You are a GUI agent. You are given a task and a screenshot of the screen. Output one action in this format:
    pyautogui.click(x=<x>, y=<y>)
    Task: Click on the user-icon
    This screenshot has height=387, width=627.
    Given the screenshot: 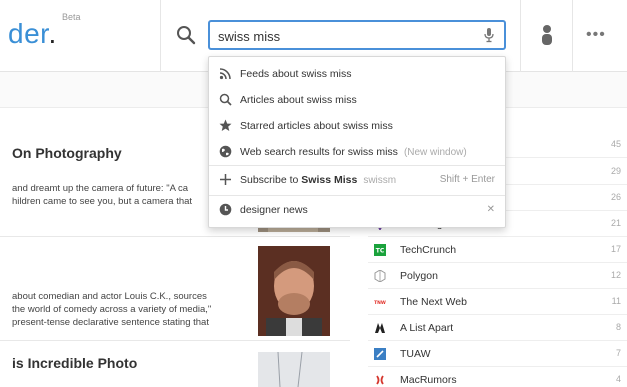 What is the action you would take?
    pyautogui.click(x=547, y=35)
    